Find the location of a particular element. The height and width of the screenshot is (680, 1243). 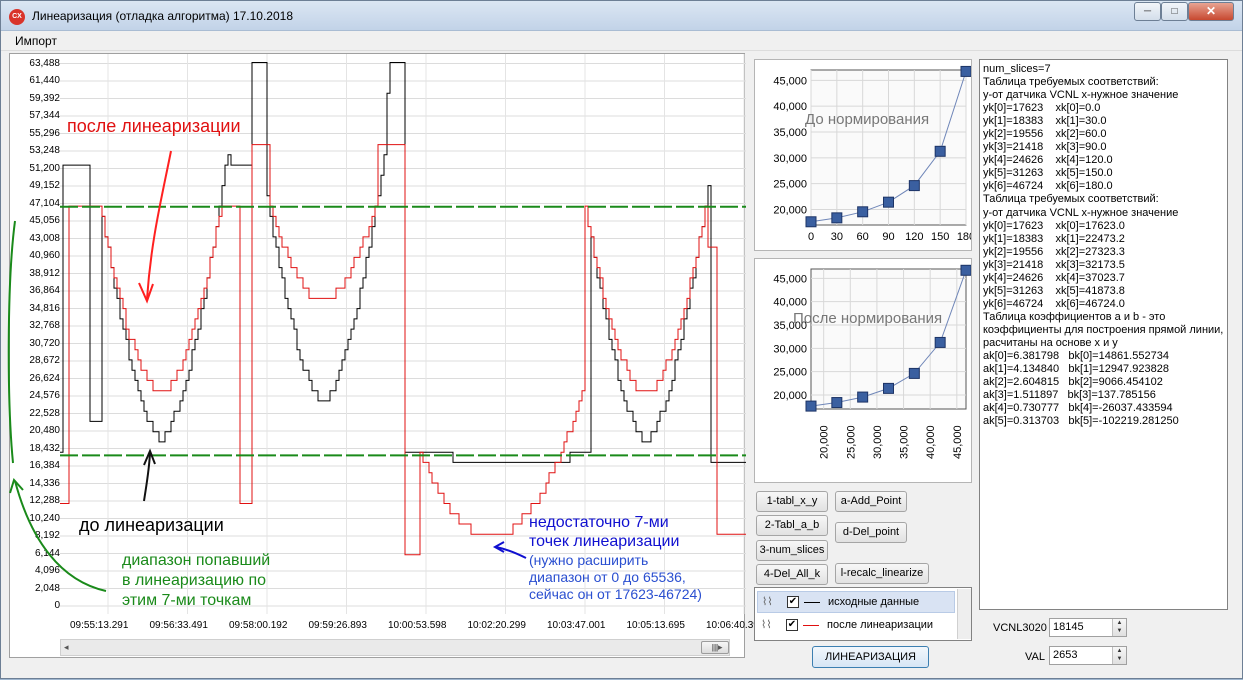

mini-x-tick-label: 25,000 is located at coordinates (851, 442).